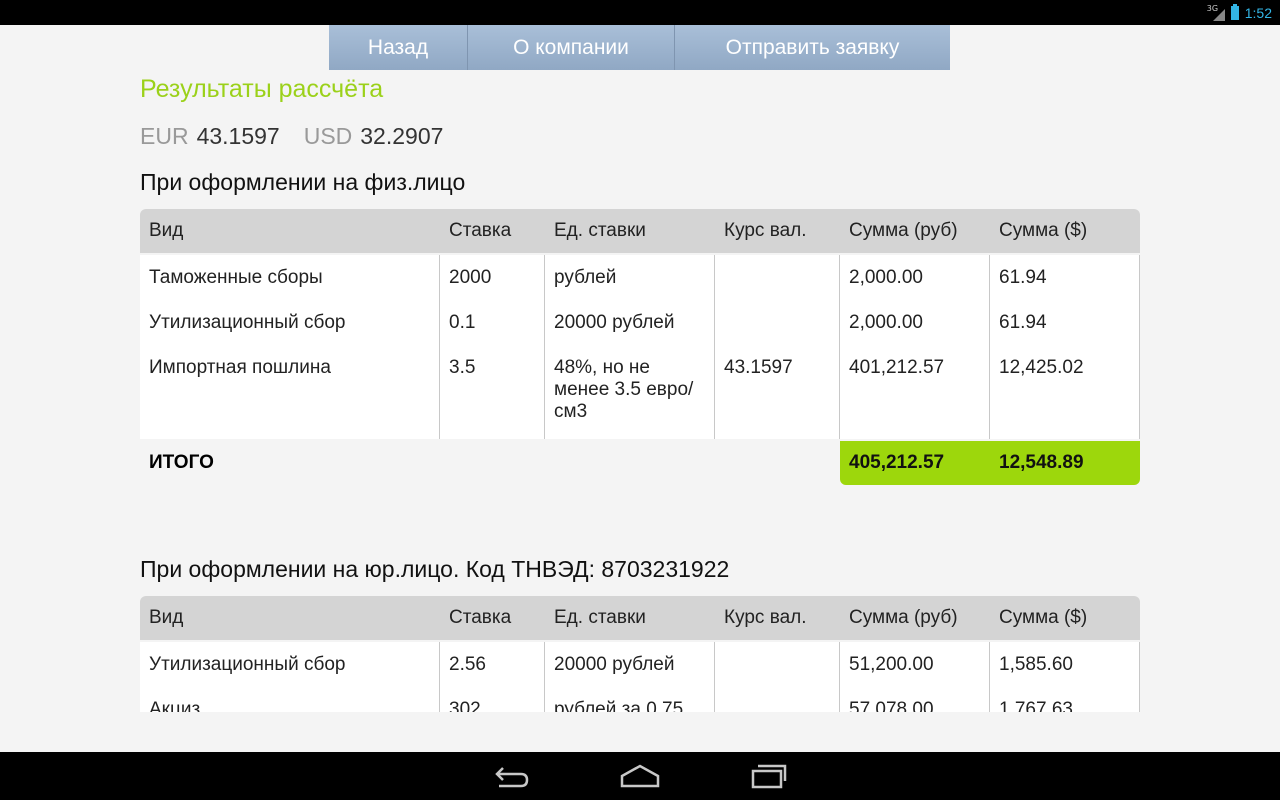 The height and width of the screenshot is (800, 1280). What do you see at coordinates (1036, 664) in the screenshot?
I see `cell-sum-usd: 1,585.60` at bounding box center [1036, 664].